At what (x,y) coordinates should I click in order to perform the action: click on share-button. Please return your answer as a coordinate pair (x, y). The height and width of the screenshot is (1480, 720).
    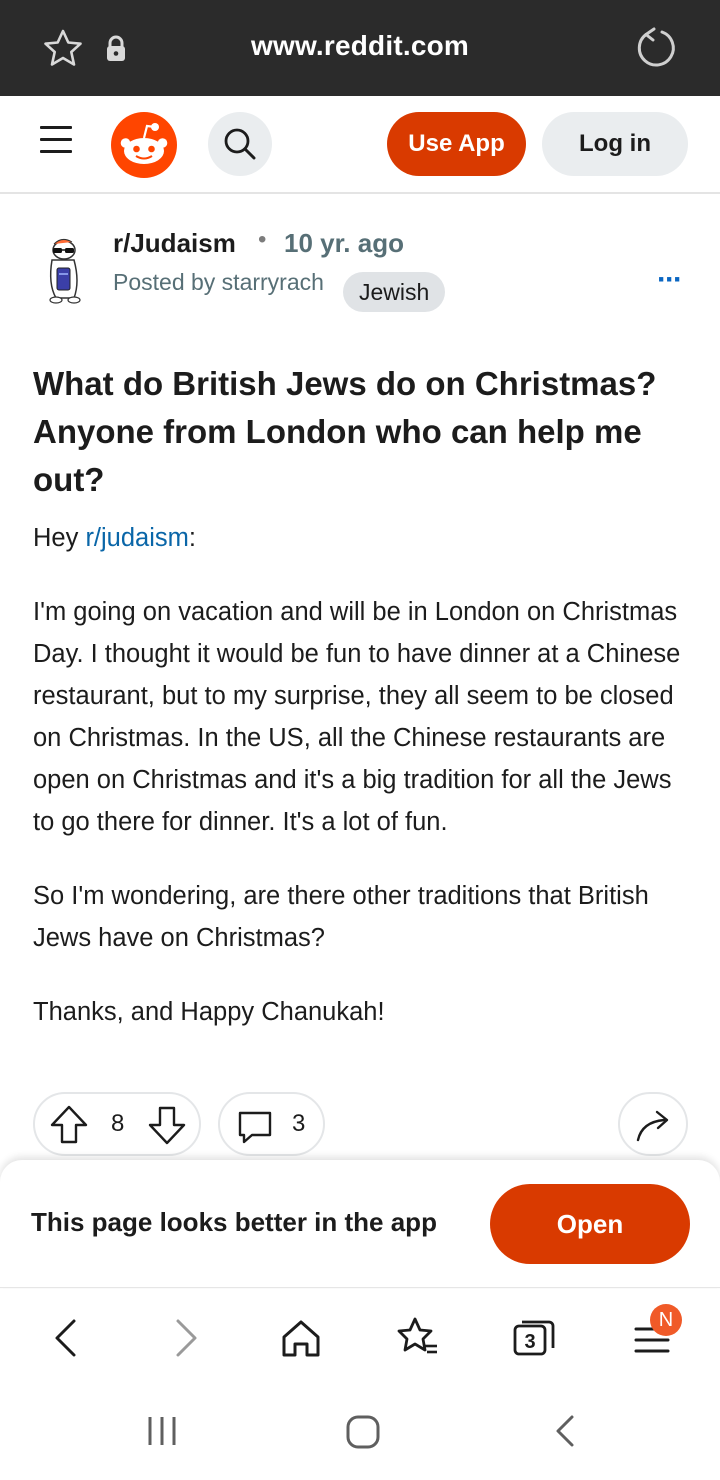
    Looking at the image, I should click on (653, 1124).